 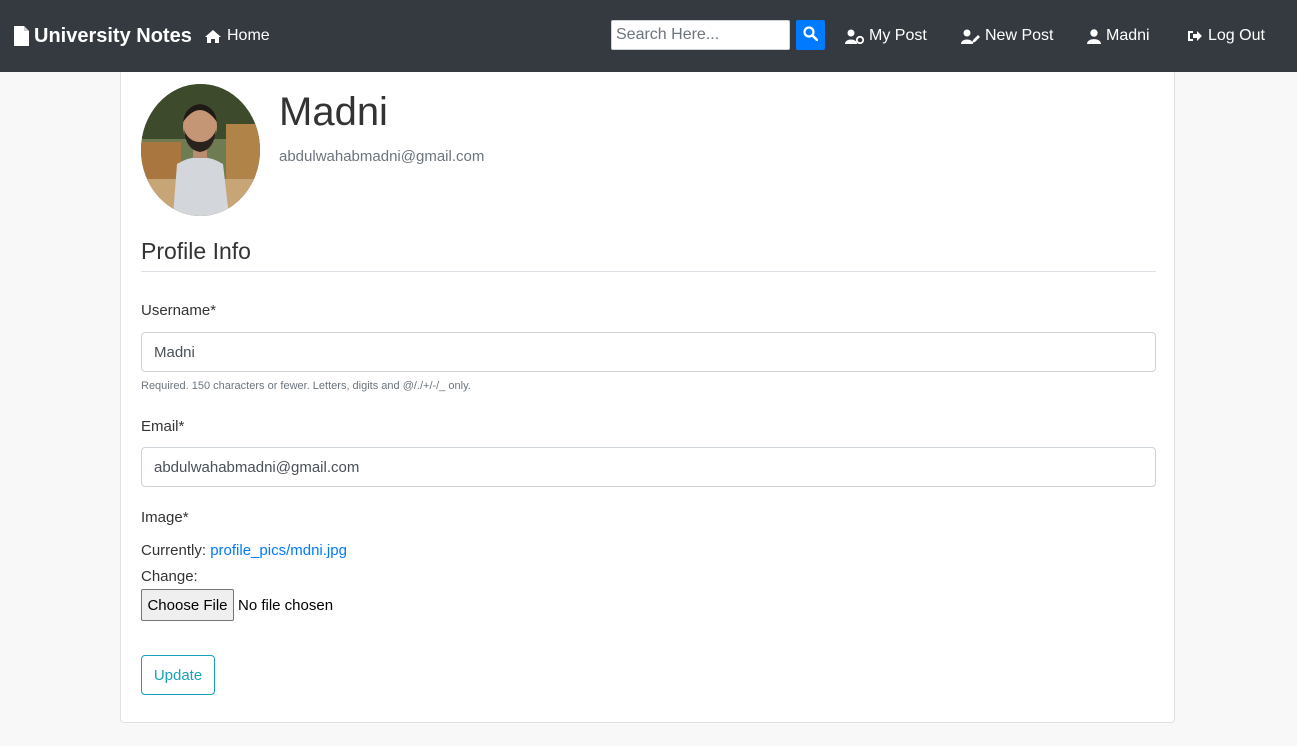 I want to click on avatar, so click(x=200, y=150).